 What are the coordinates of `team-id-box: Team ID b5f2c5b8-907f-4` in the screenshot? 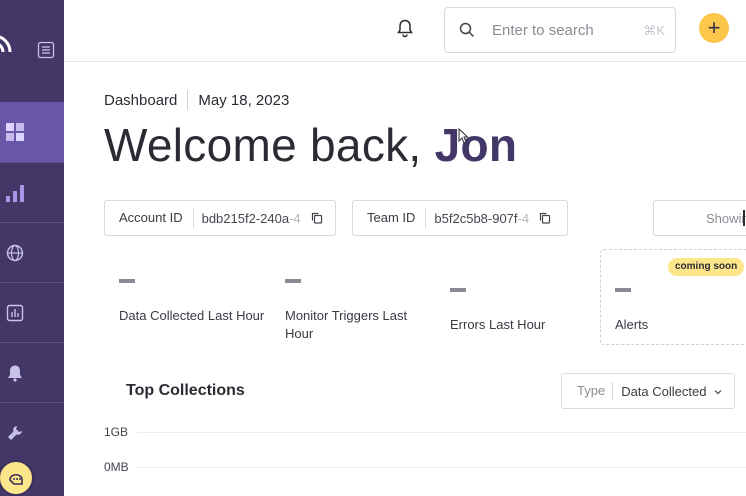 It's located at (460, 218).